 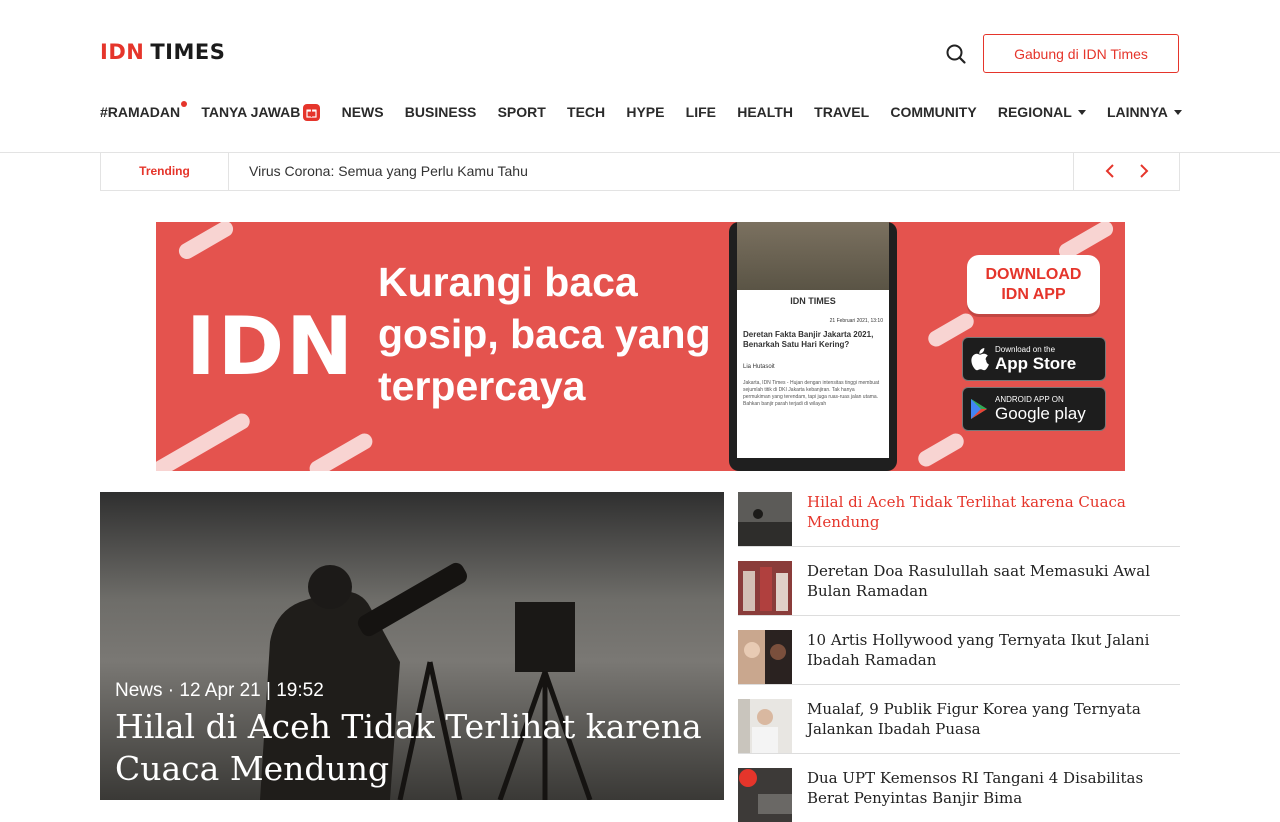 I want to click on play-big-label: Google play, so click(x=1040, y=413).